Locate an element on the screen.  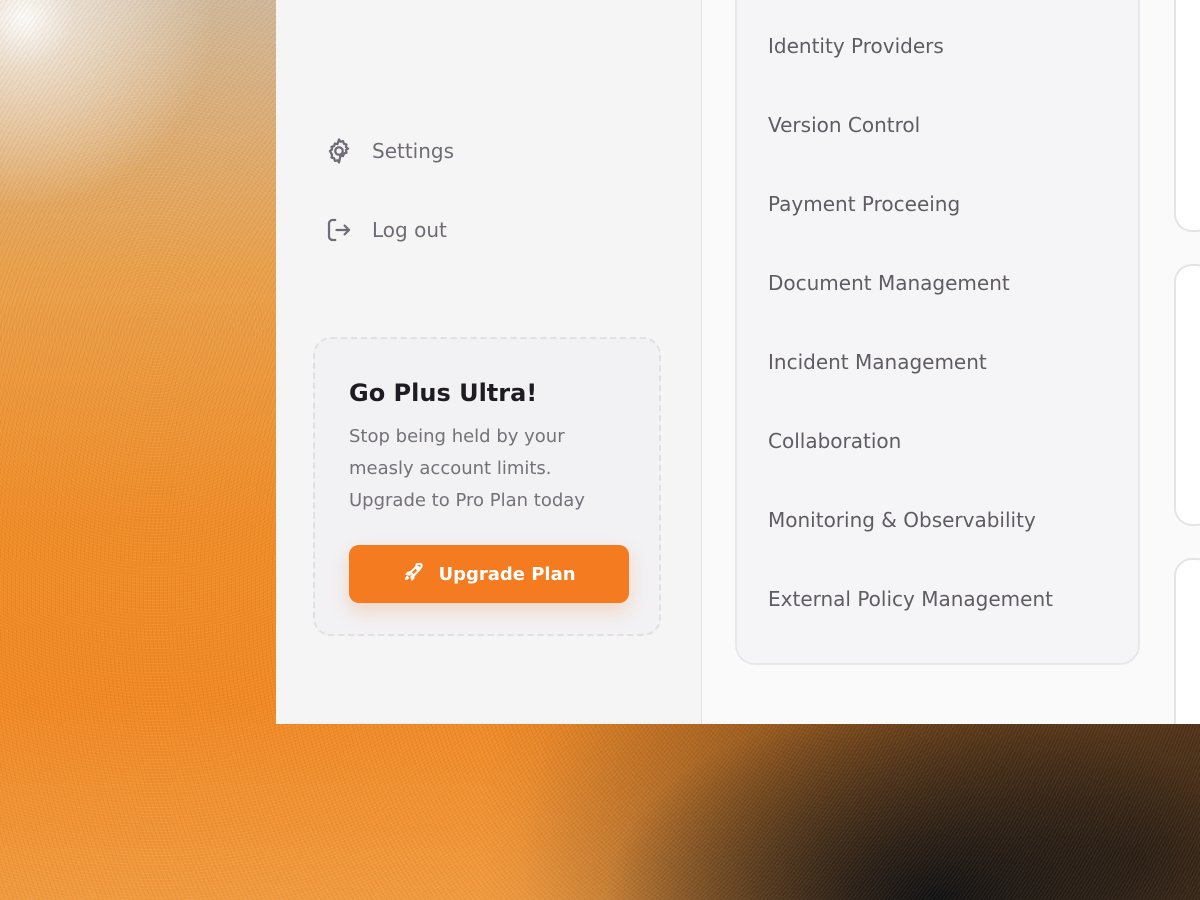
rocket-icon is located at coordinates (414, 574).